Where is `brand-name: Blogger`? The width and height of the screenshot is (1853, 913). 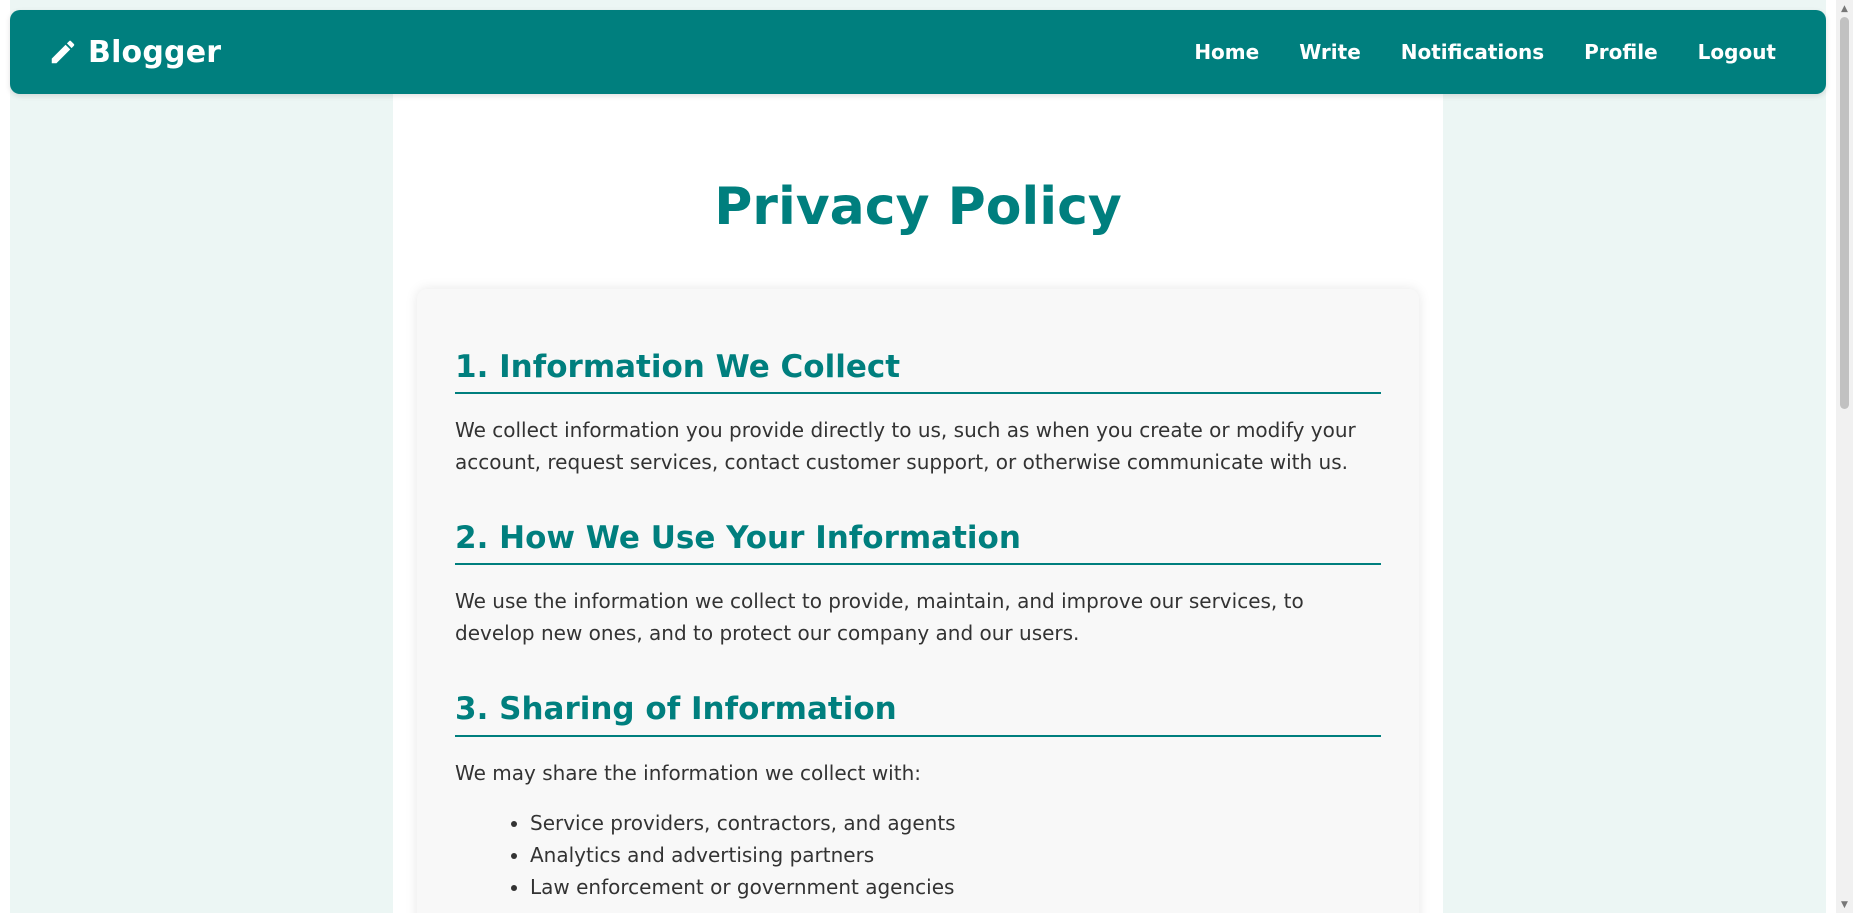
brand-name: Blogger is located at coordinates (155, 52).